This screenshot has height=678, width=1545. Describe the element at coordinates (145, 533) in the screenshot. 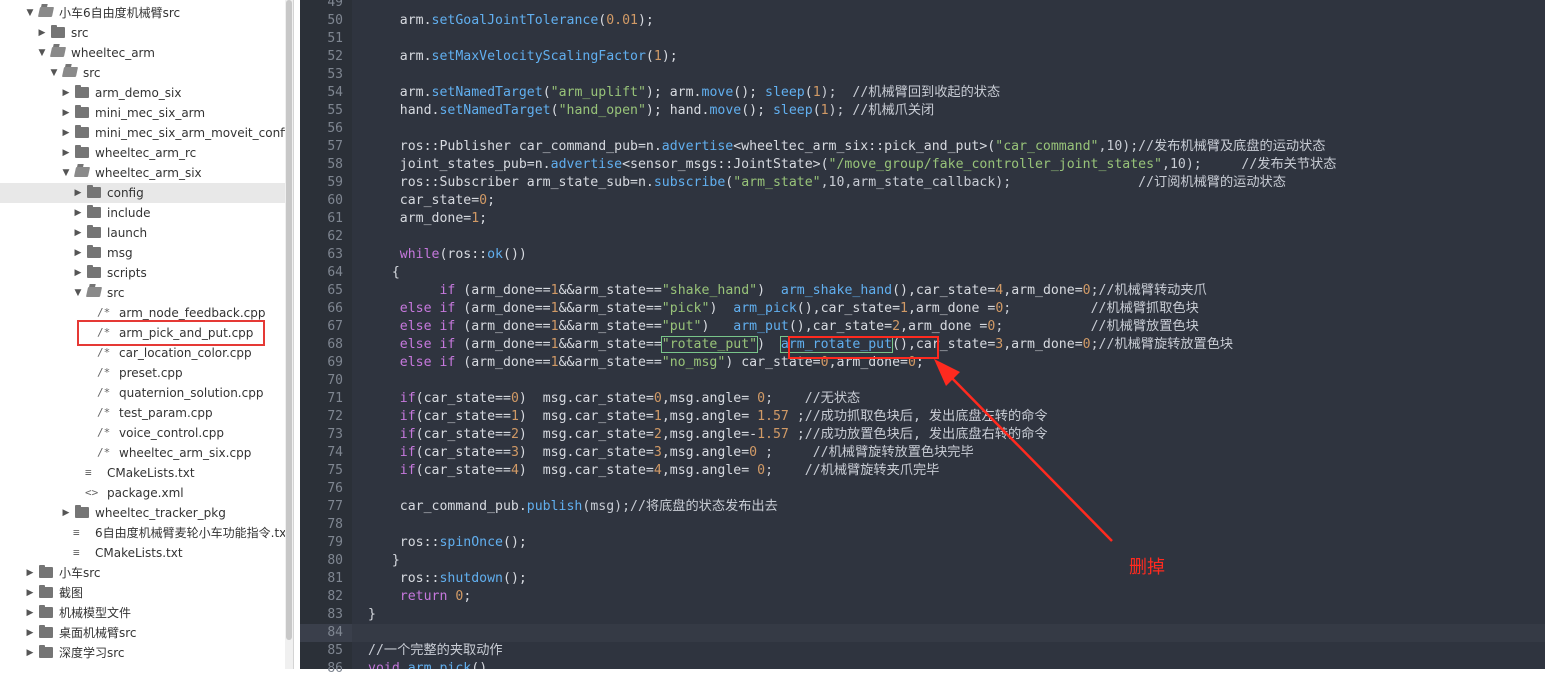

I see `tree-item: ≡ 6自由度机械臂麦轮小车功能指令.txt` at that location.